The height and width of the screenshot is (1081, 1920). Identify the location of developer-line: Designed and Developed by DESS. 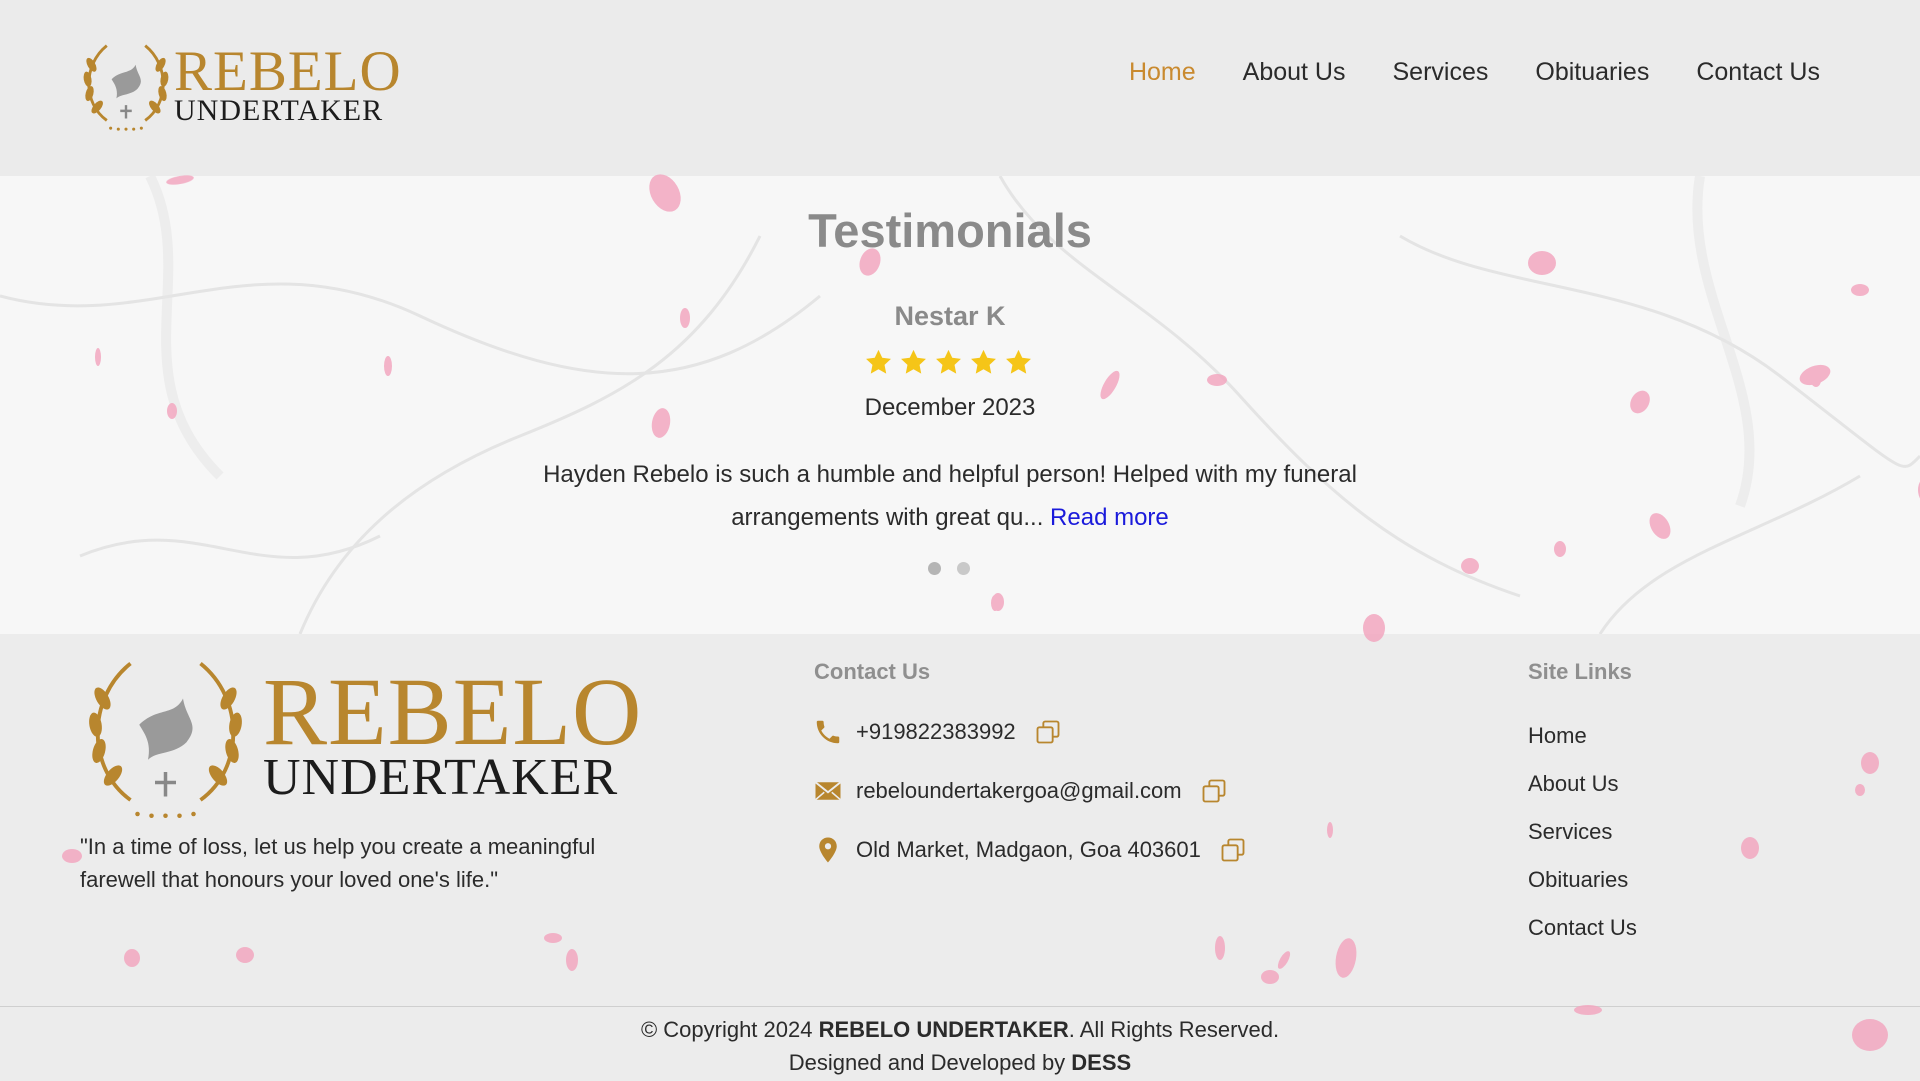
(960, 1062).